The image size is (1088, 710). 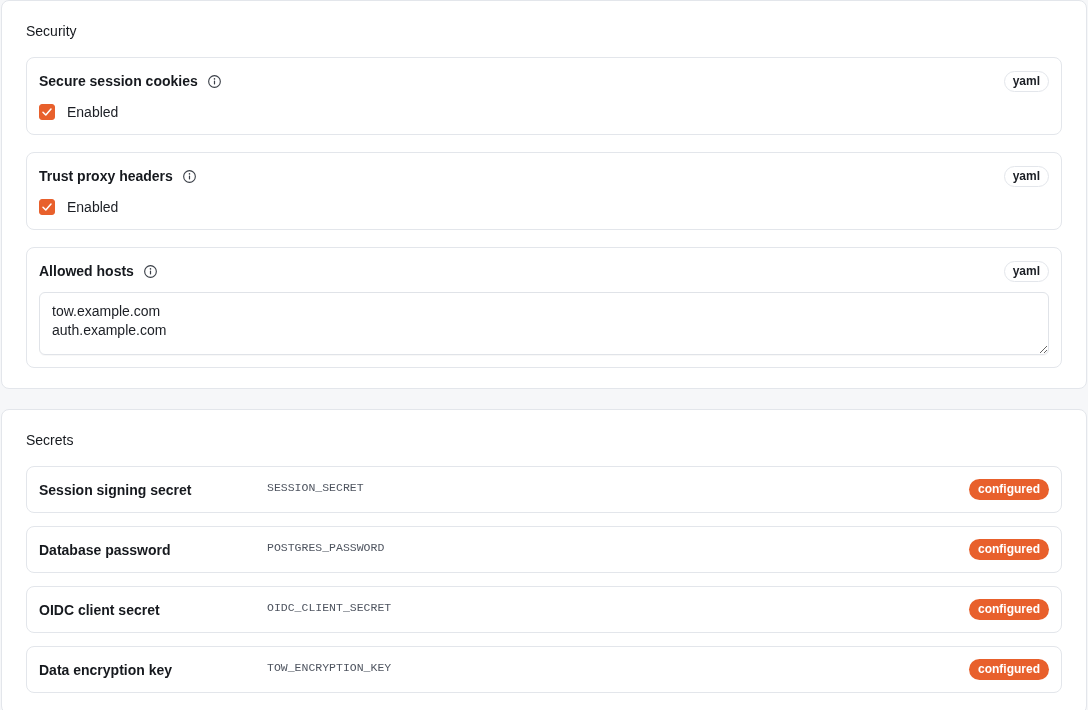 I want to click on field-label: Secure session cookies, so click(x=118, y=81).